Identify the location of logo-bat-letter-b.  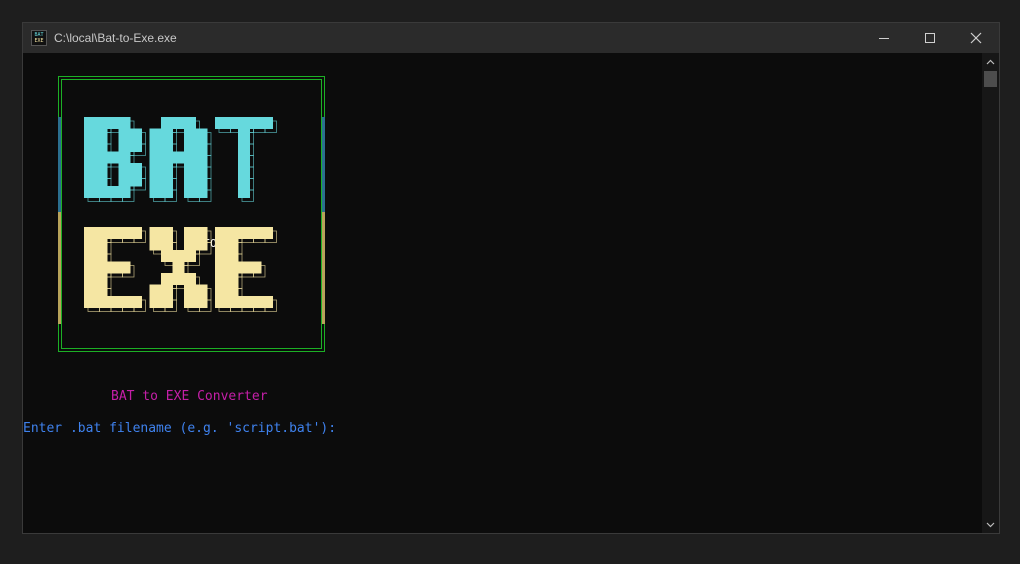
(115, 159).